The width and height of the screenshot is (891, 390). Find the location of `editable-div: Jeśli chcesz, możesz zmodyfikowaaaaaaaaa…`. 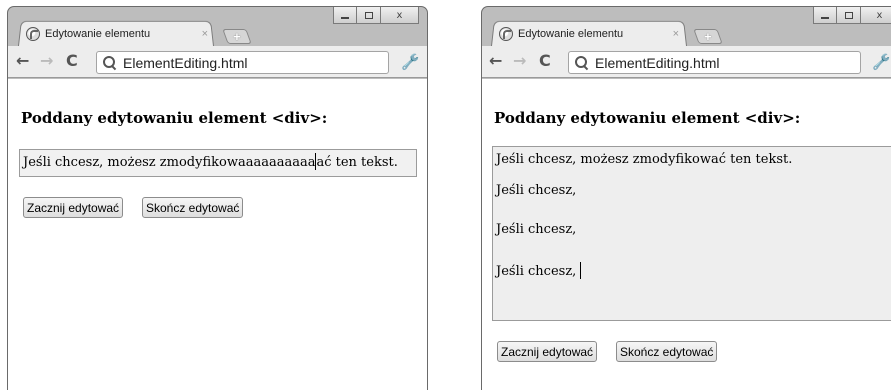

editable-div: Jeśli chcesz, możesz zmodyfikowaaaaaaaaa… is located at coordinates (218, 163).